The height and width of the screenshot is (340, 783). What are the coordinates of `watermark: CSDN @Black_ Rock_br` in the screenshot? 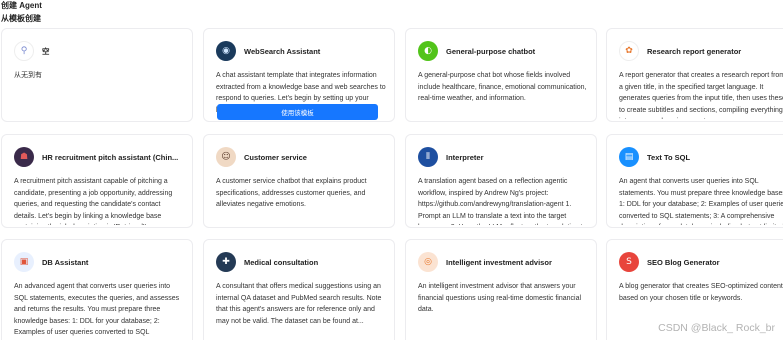 It's located at (716, 328).